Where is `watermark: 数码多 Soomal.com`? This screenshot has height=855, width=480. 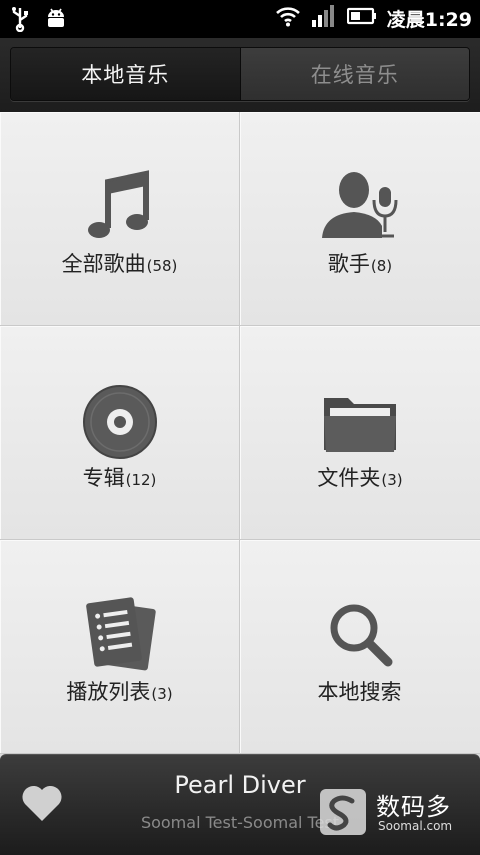
watermark: 数码多 Soomal.com is located at coordinates (395, 813).